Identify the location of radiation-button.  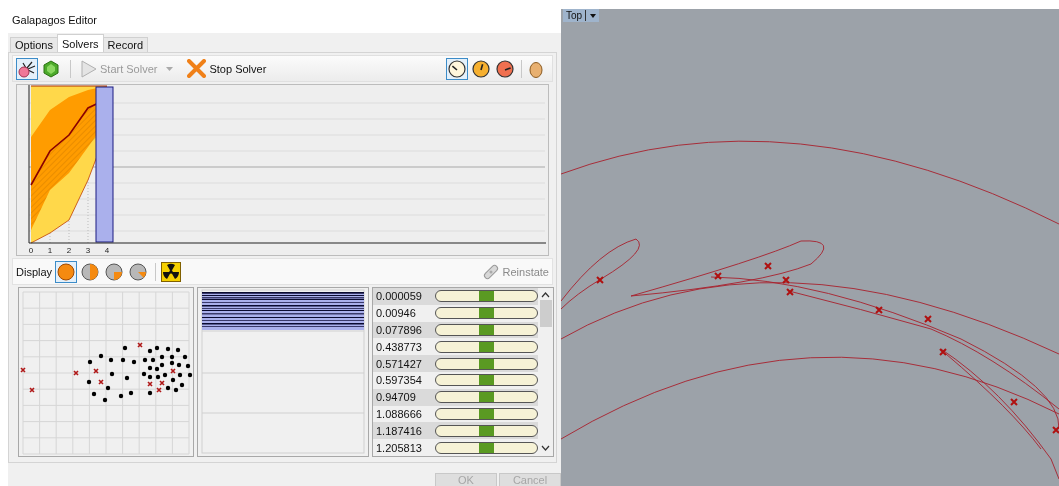
(171, 271).